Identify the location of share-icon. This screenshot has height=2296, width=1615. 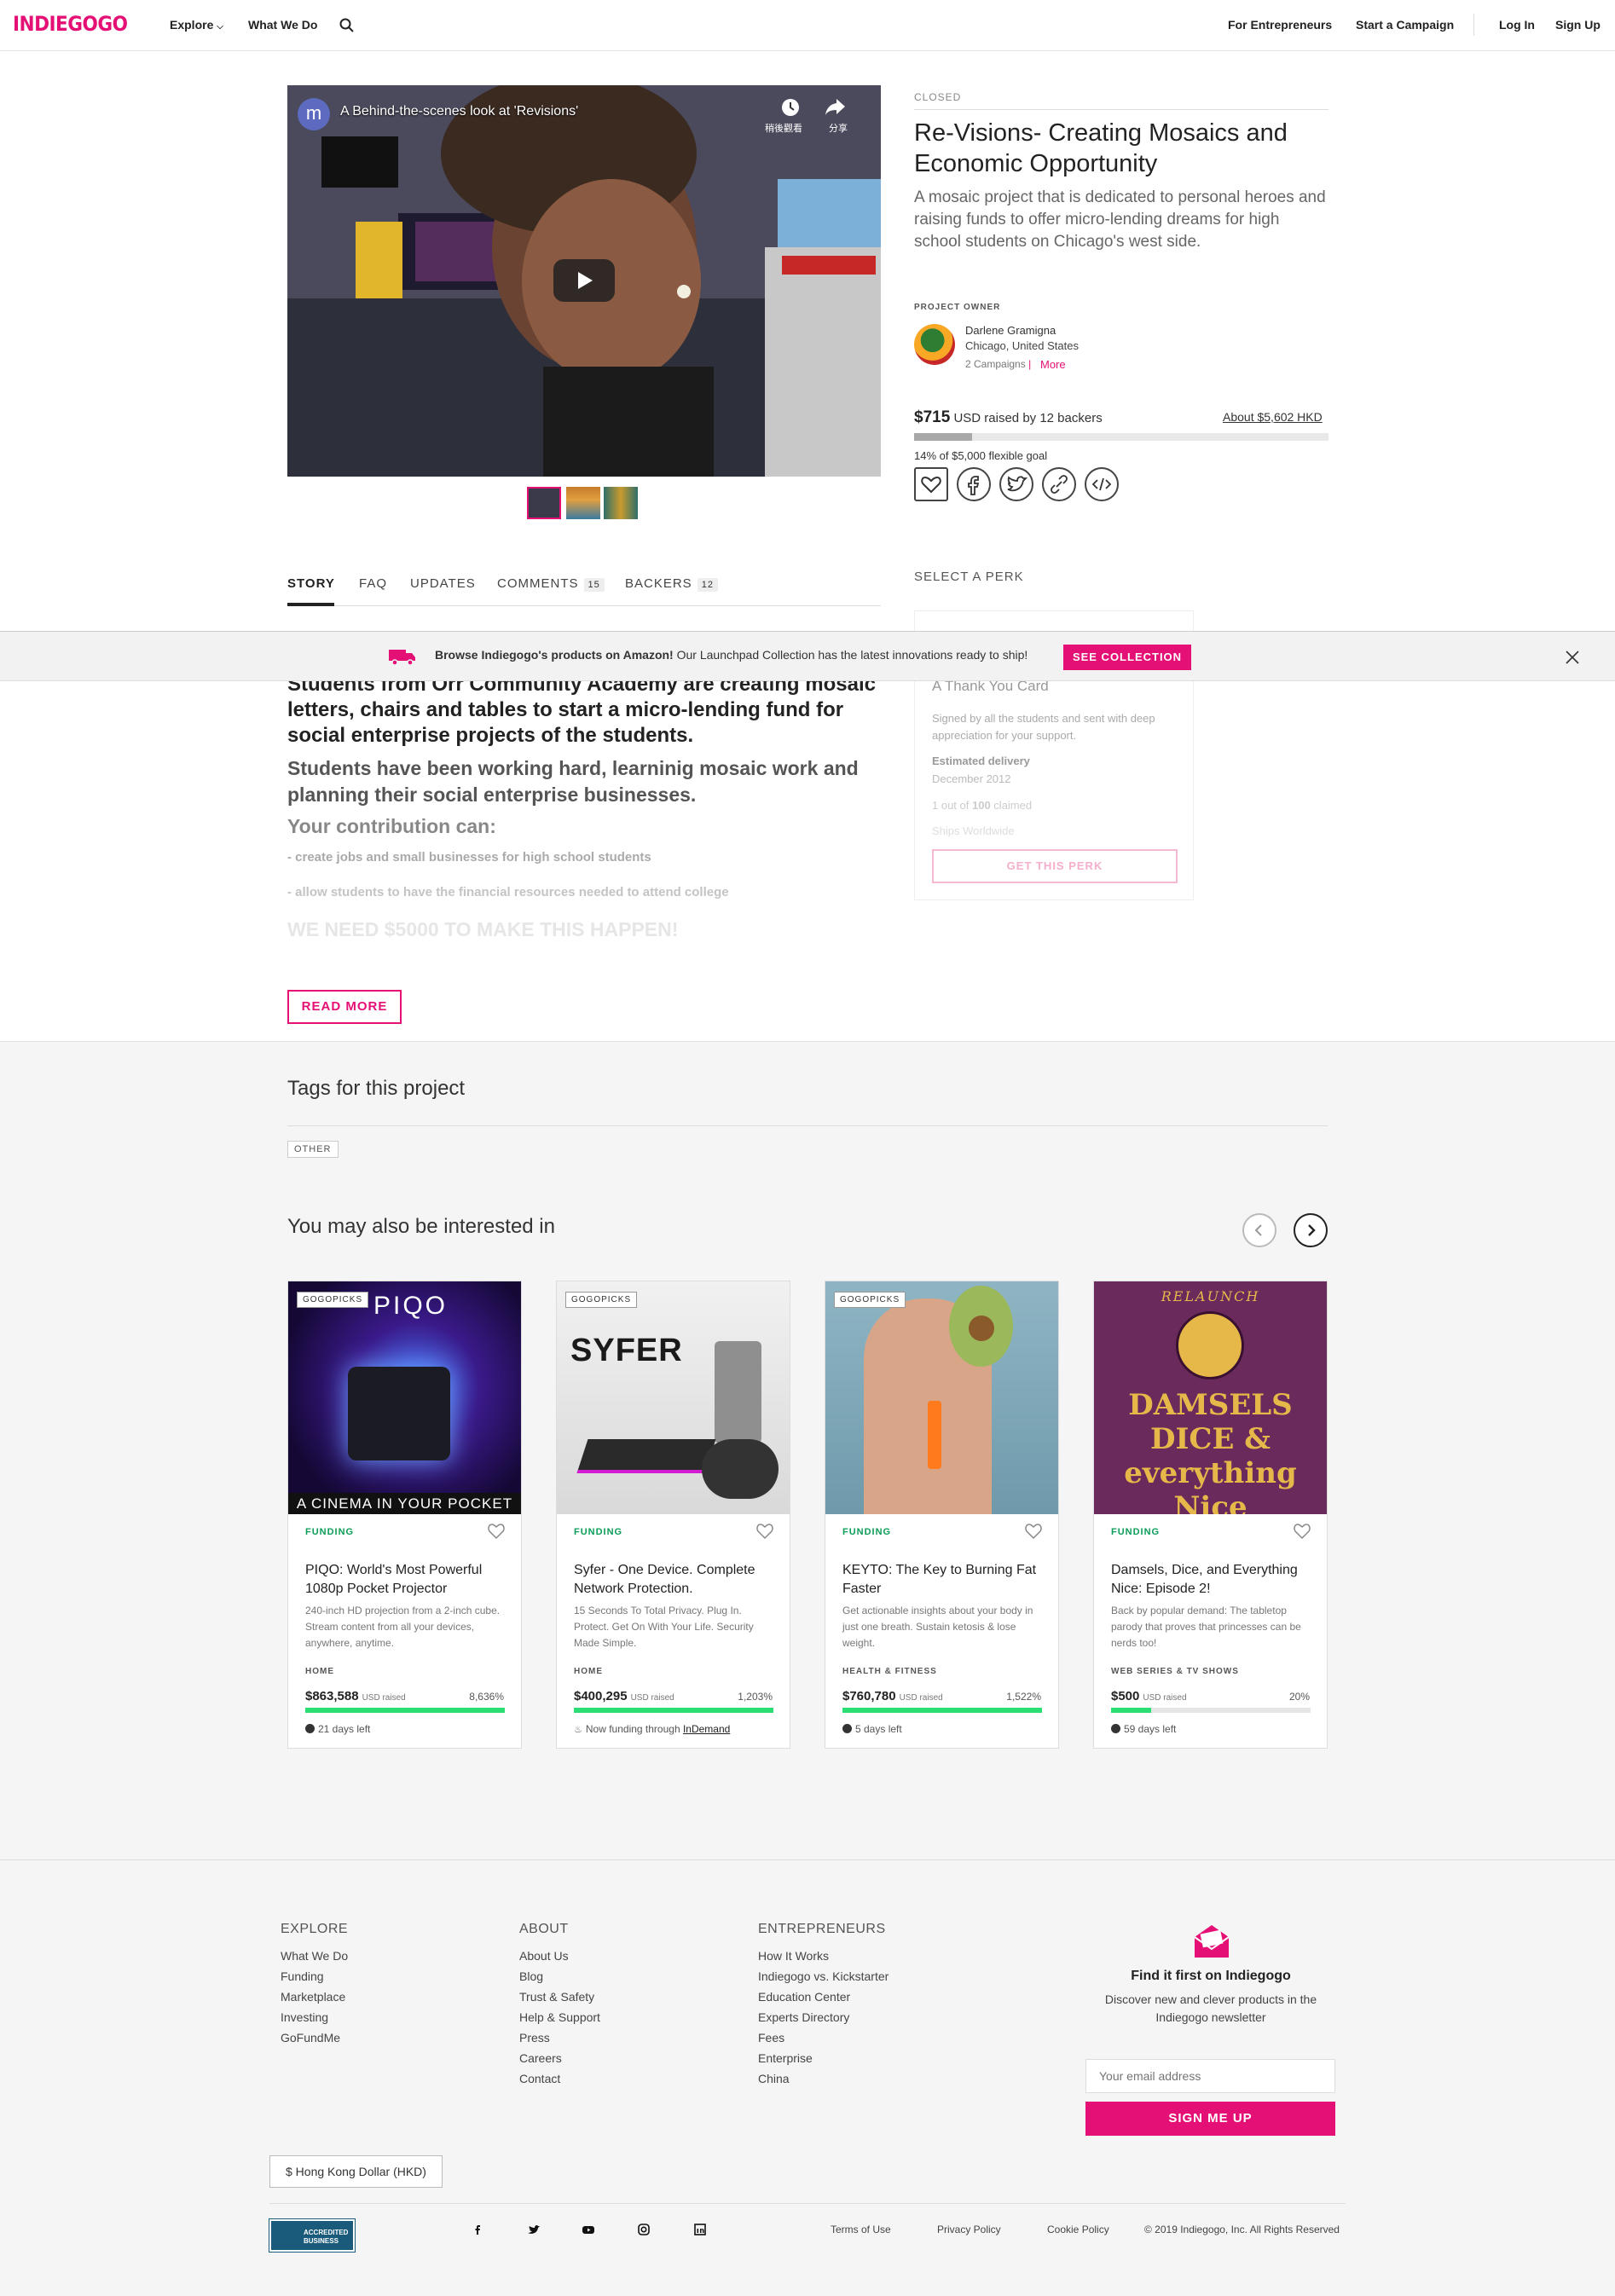
(836, 107).